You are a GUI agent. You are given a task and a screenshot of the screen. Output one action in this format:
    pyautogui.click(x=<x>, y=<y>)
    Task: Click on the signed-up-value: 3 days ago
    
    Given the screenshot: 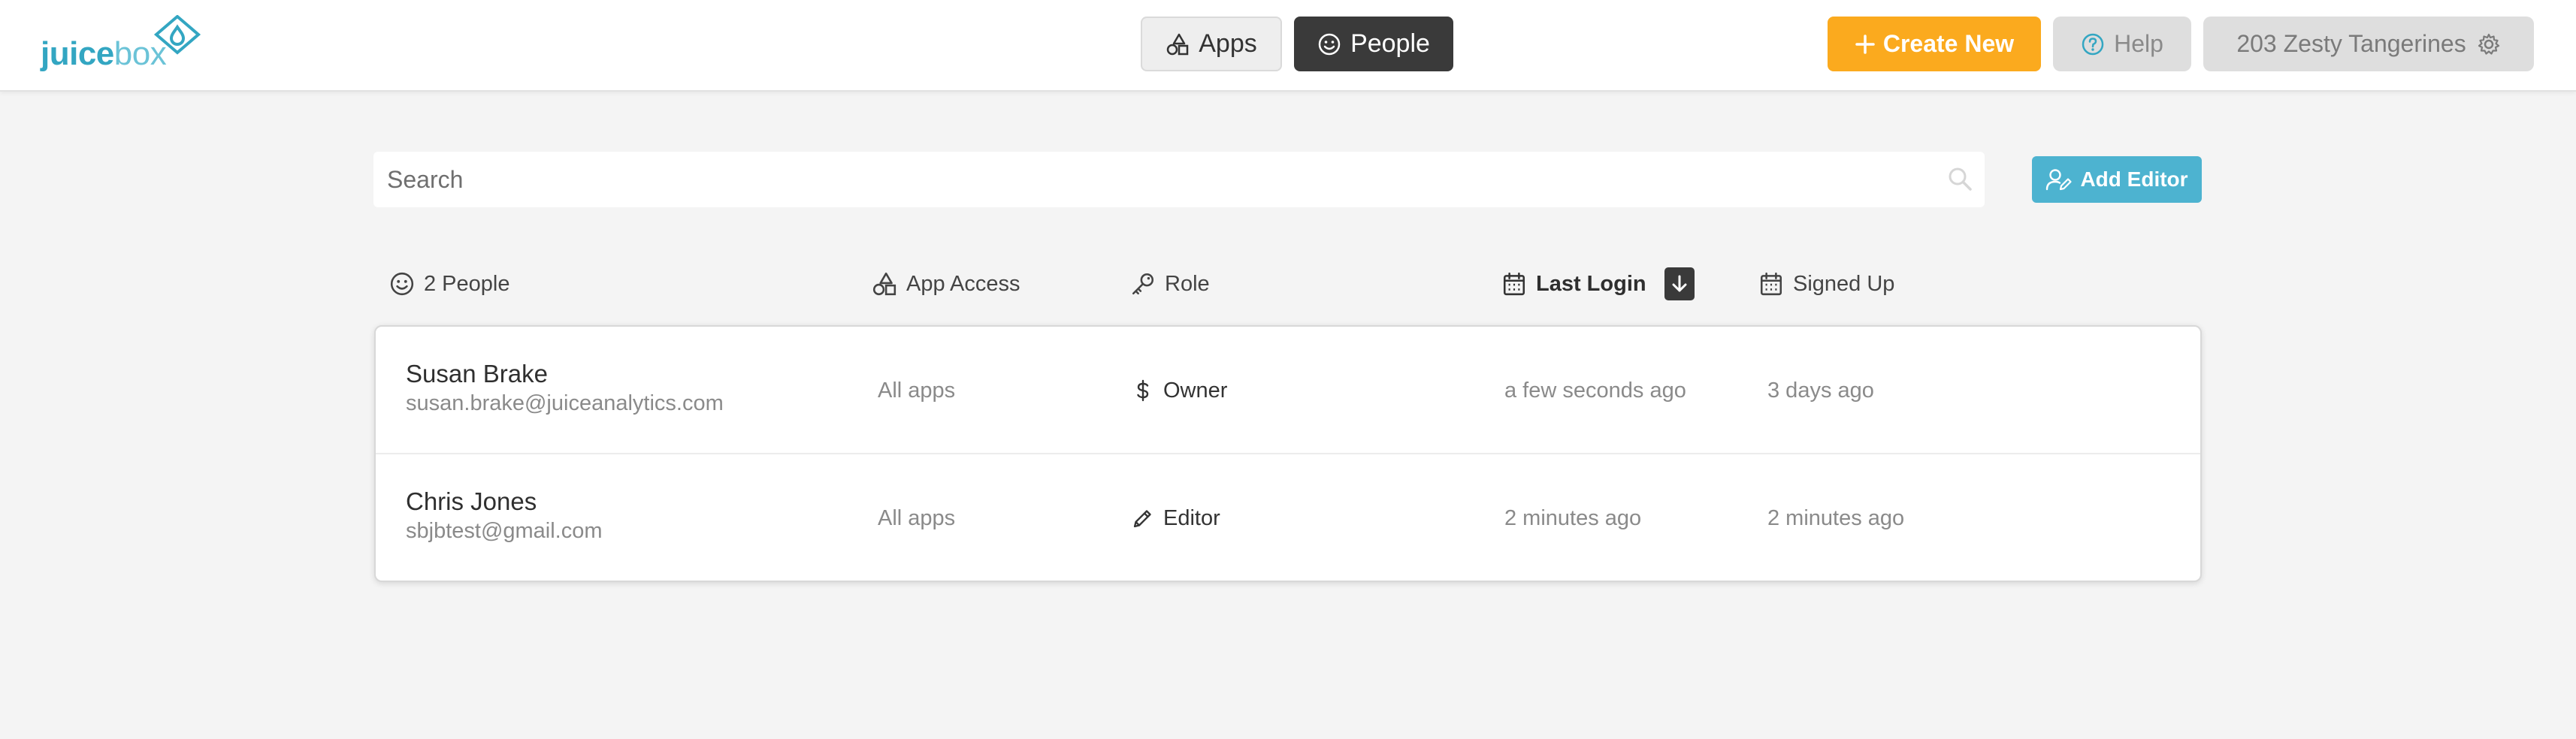 What is the action you would take?
    pyautogui.click(x=1820, y=390)
    